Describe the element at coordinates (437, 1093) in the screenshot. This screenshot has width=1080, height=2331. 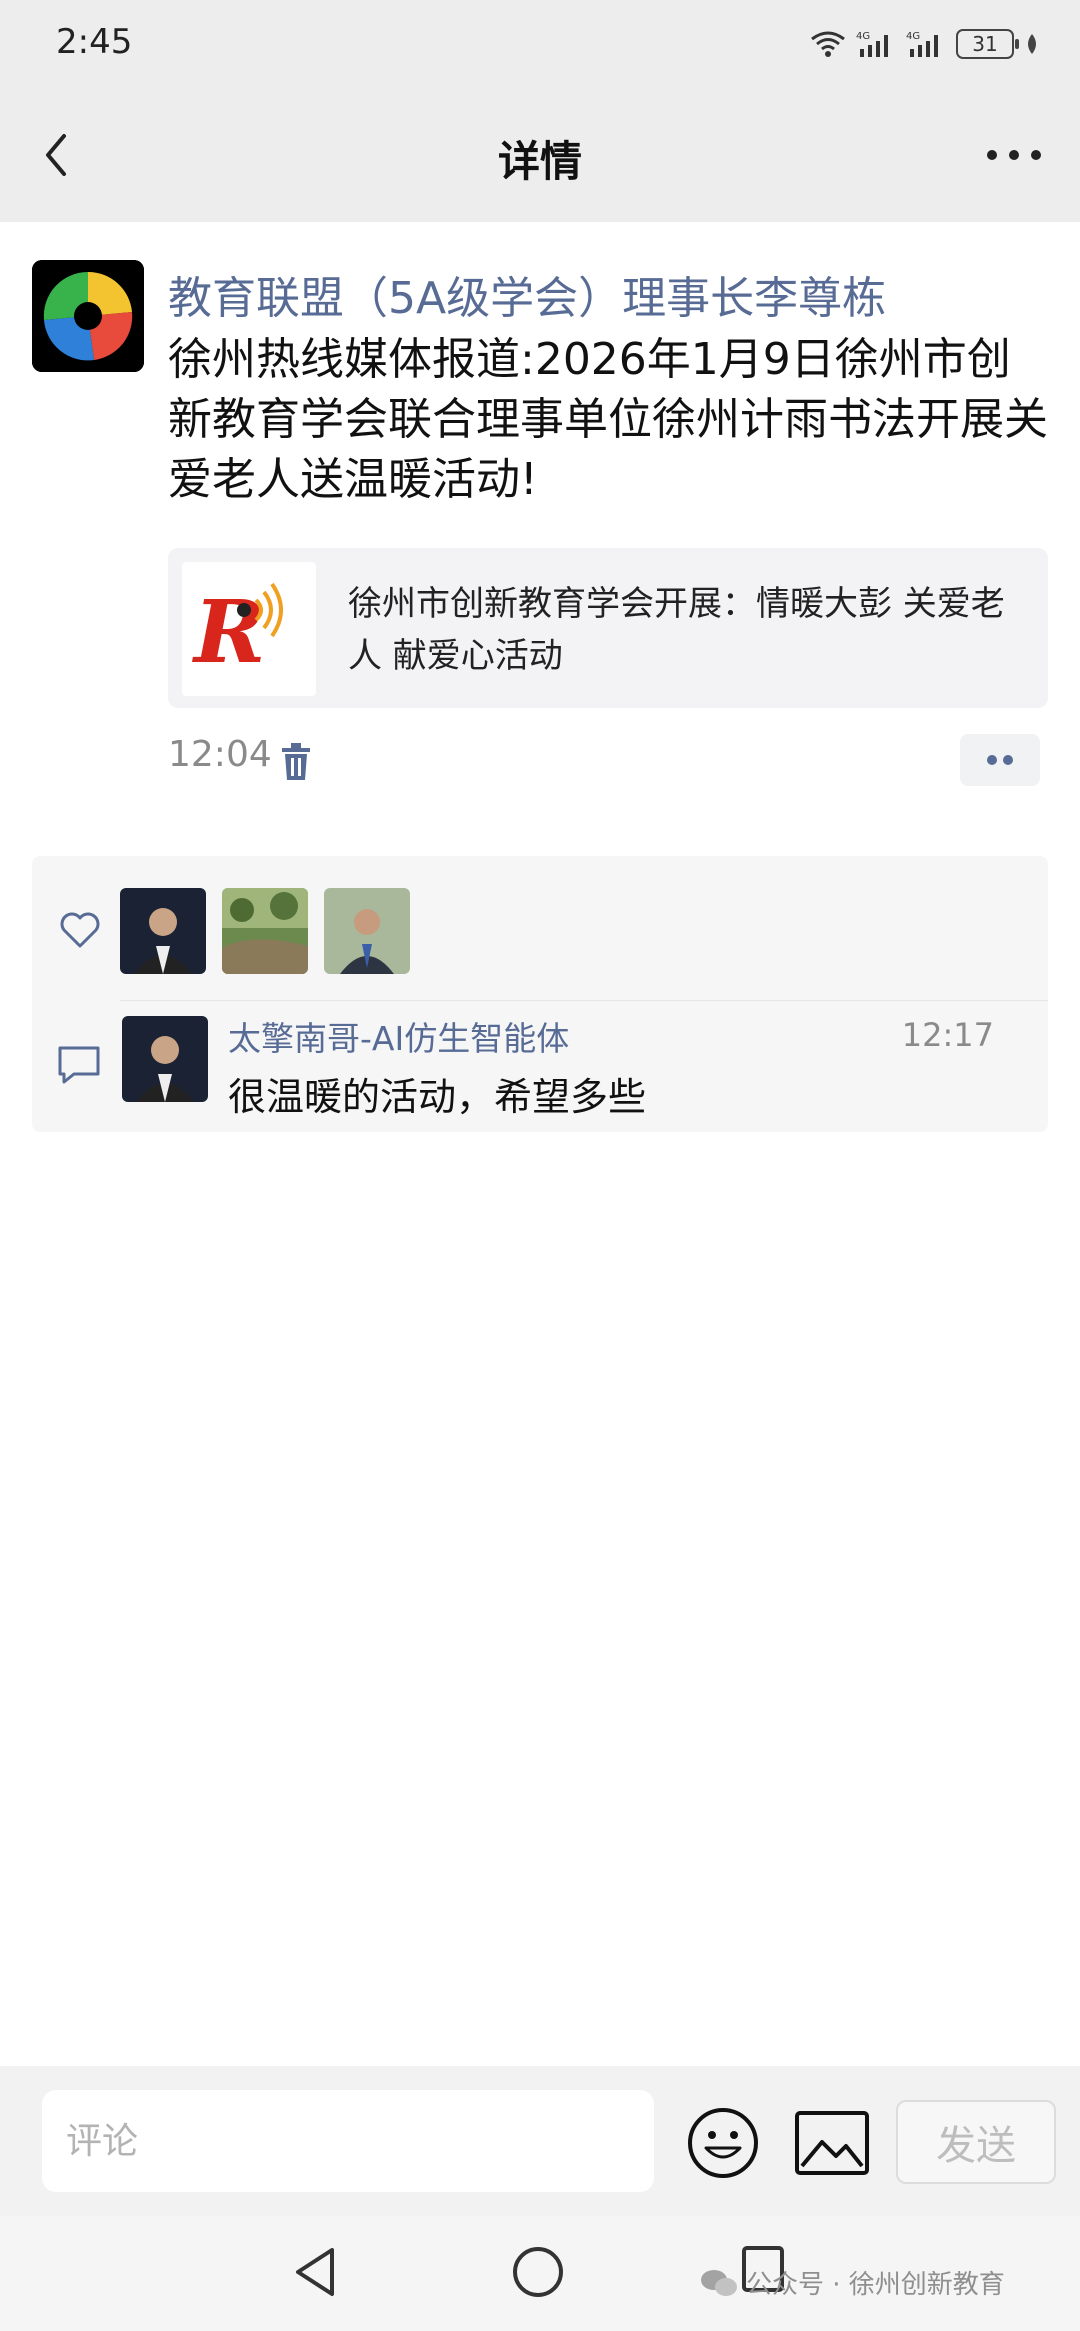
I see `comment-text: 很温暖的活动，希望多些` at that location.